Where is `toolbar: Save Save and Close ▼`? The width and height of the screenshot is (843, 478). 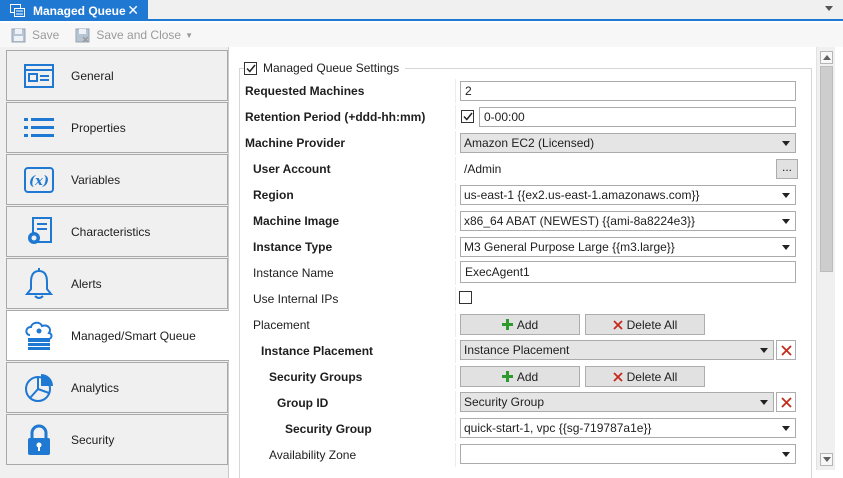 toolbar: Save Save and Close ▼ is located at coordinates (421, 35).